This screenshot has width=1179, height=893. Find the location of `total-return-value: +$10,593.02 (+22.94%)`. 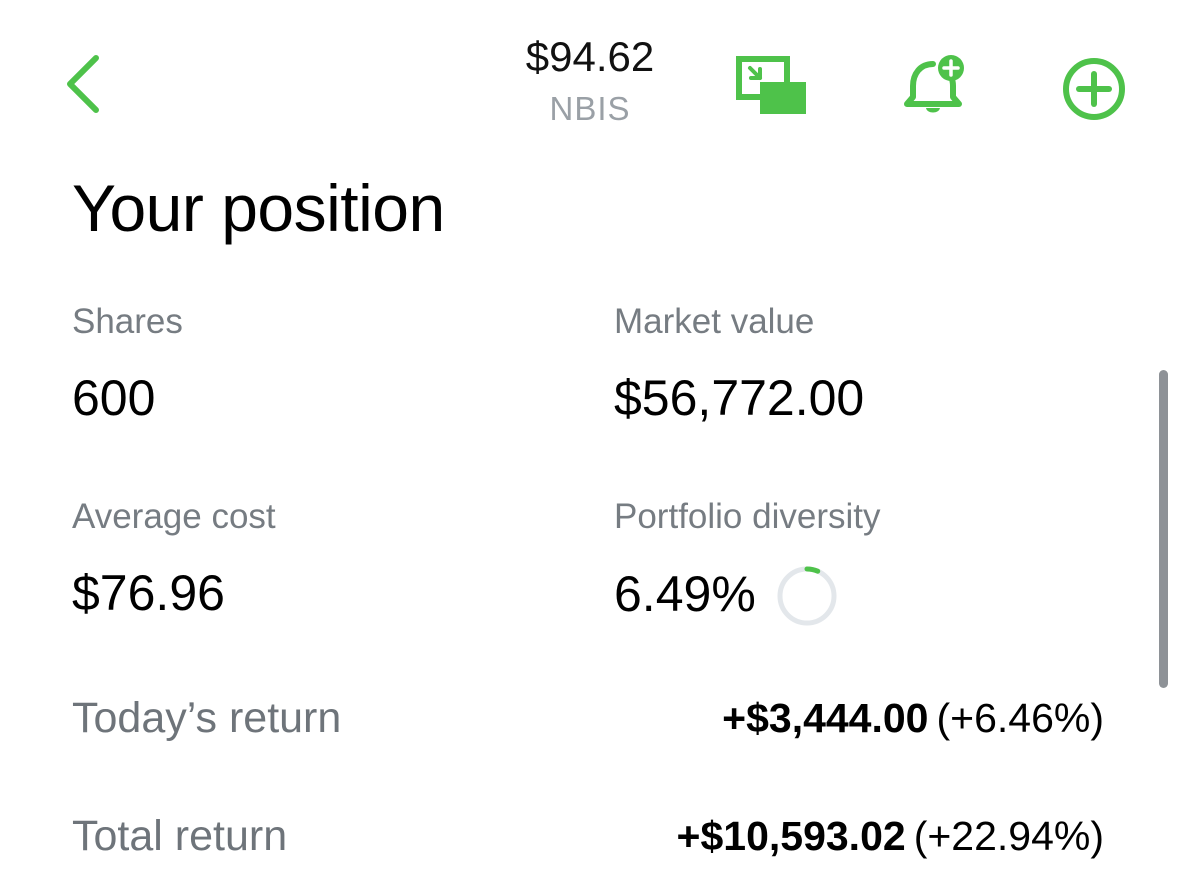

total-return-value: +$10,593.02 (+22.94%) is located at coordinates (890, 836).